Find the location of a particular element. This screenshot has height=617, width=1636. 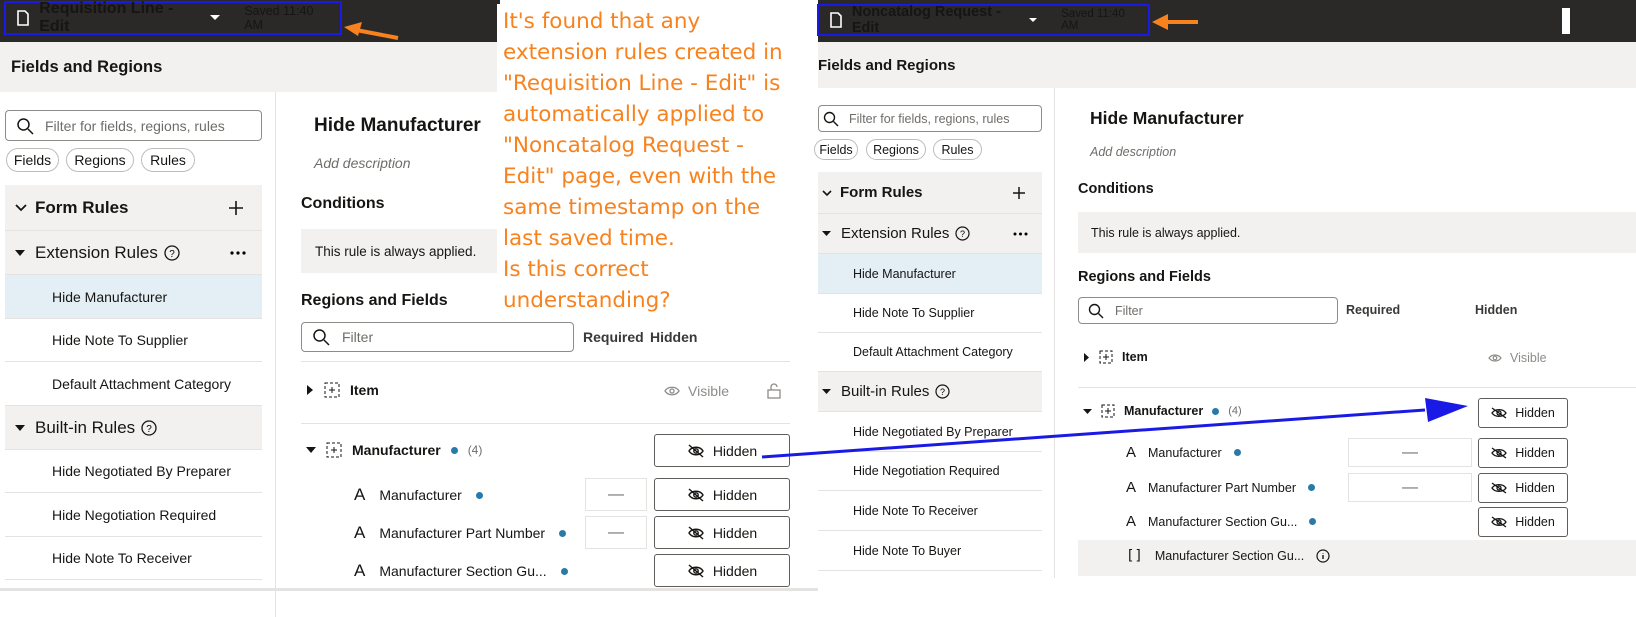

rule-item-hide-note-to-buyer: Hide Note To Buyer is located at coordinates (930, 551).